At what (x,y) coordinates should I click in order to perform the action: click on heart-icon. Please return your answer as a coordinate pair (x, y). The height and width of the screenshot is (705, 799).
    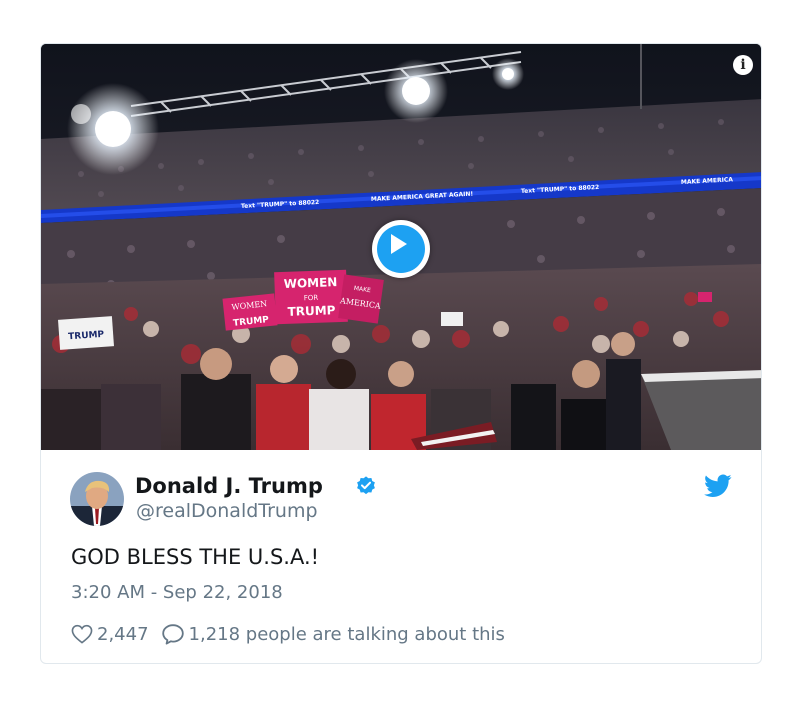
    Looking at the image, I should click on (82, 634).